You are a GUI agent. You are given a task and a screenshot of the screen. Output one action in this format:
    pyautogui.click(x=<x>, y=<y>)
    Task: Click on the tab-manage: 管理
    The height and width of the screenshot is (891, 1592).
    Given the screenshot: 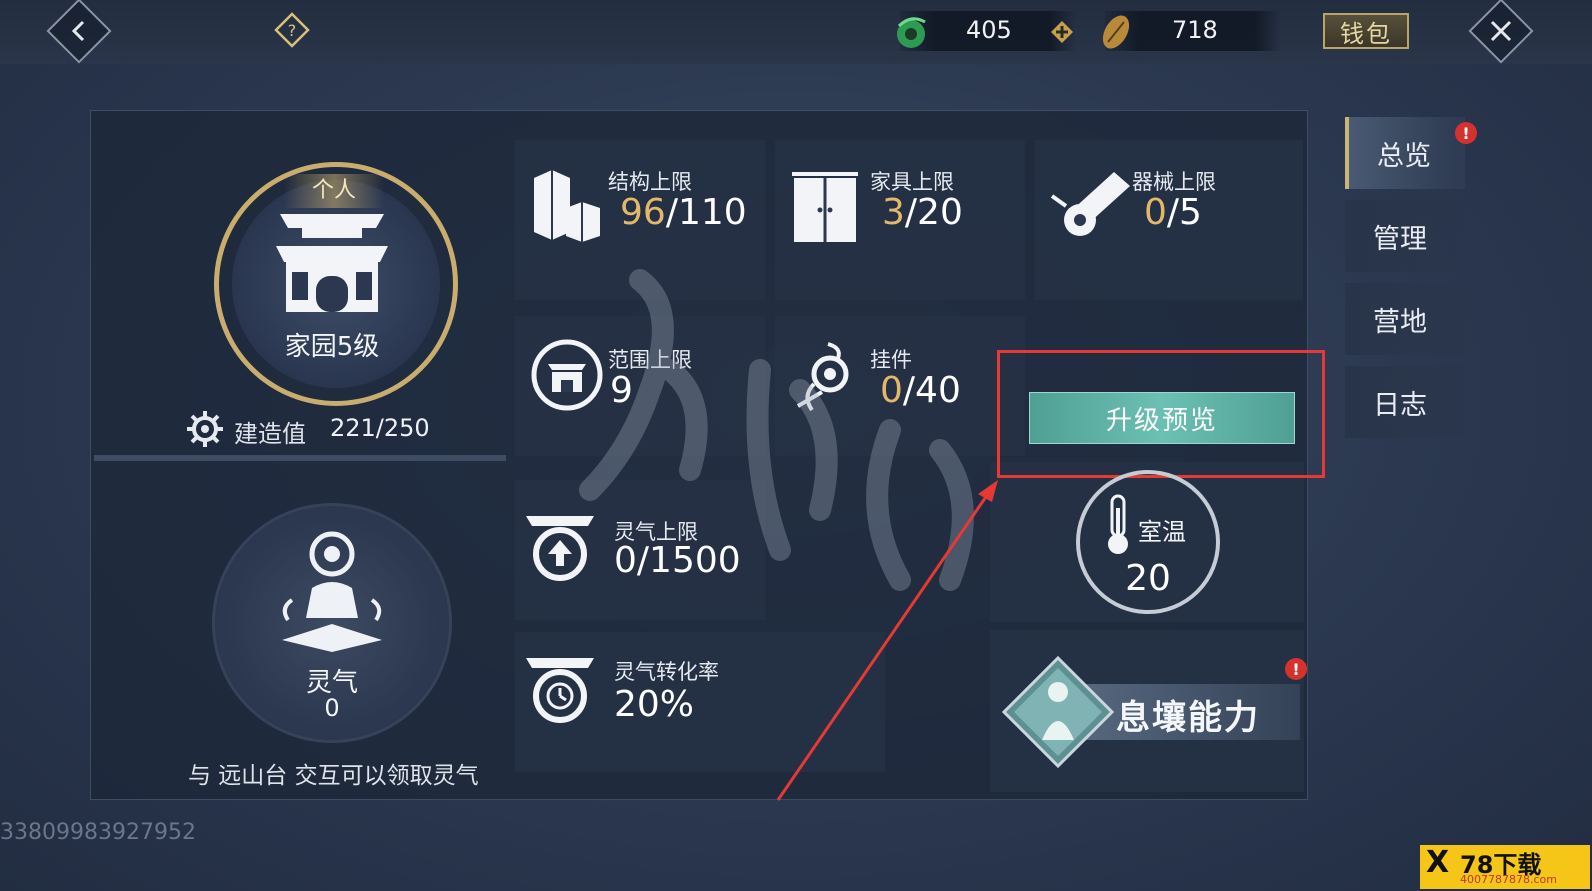 What is the action you would take?
    pyautogui.click(x=1405, y=236)
    